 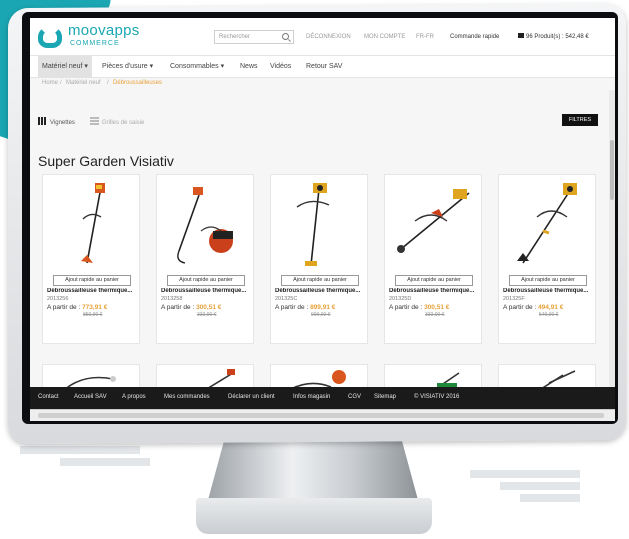 I want to click on footer-link-orders: Mes commandes, so click(x=187, y=397).